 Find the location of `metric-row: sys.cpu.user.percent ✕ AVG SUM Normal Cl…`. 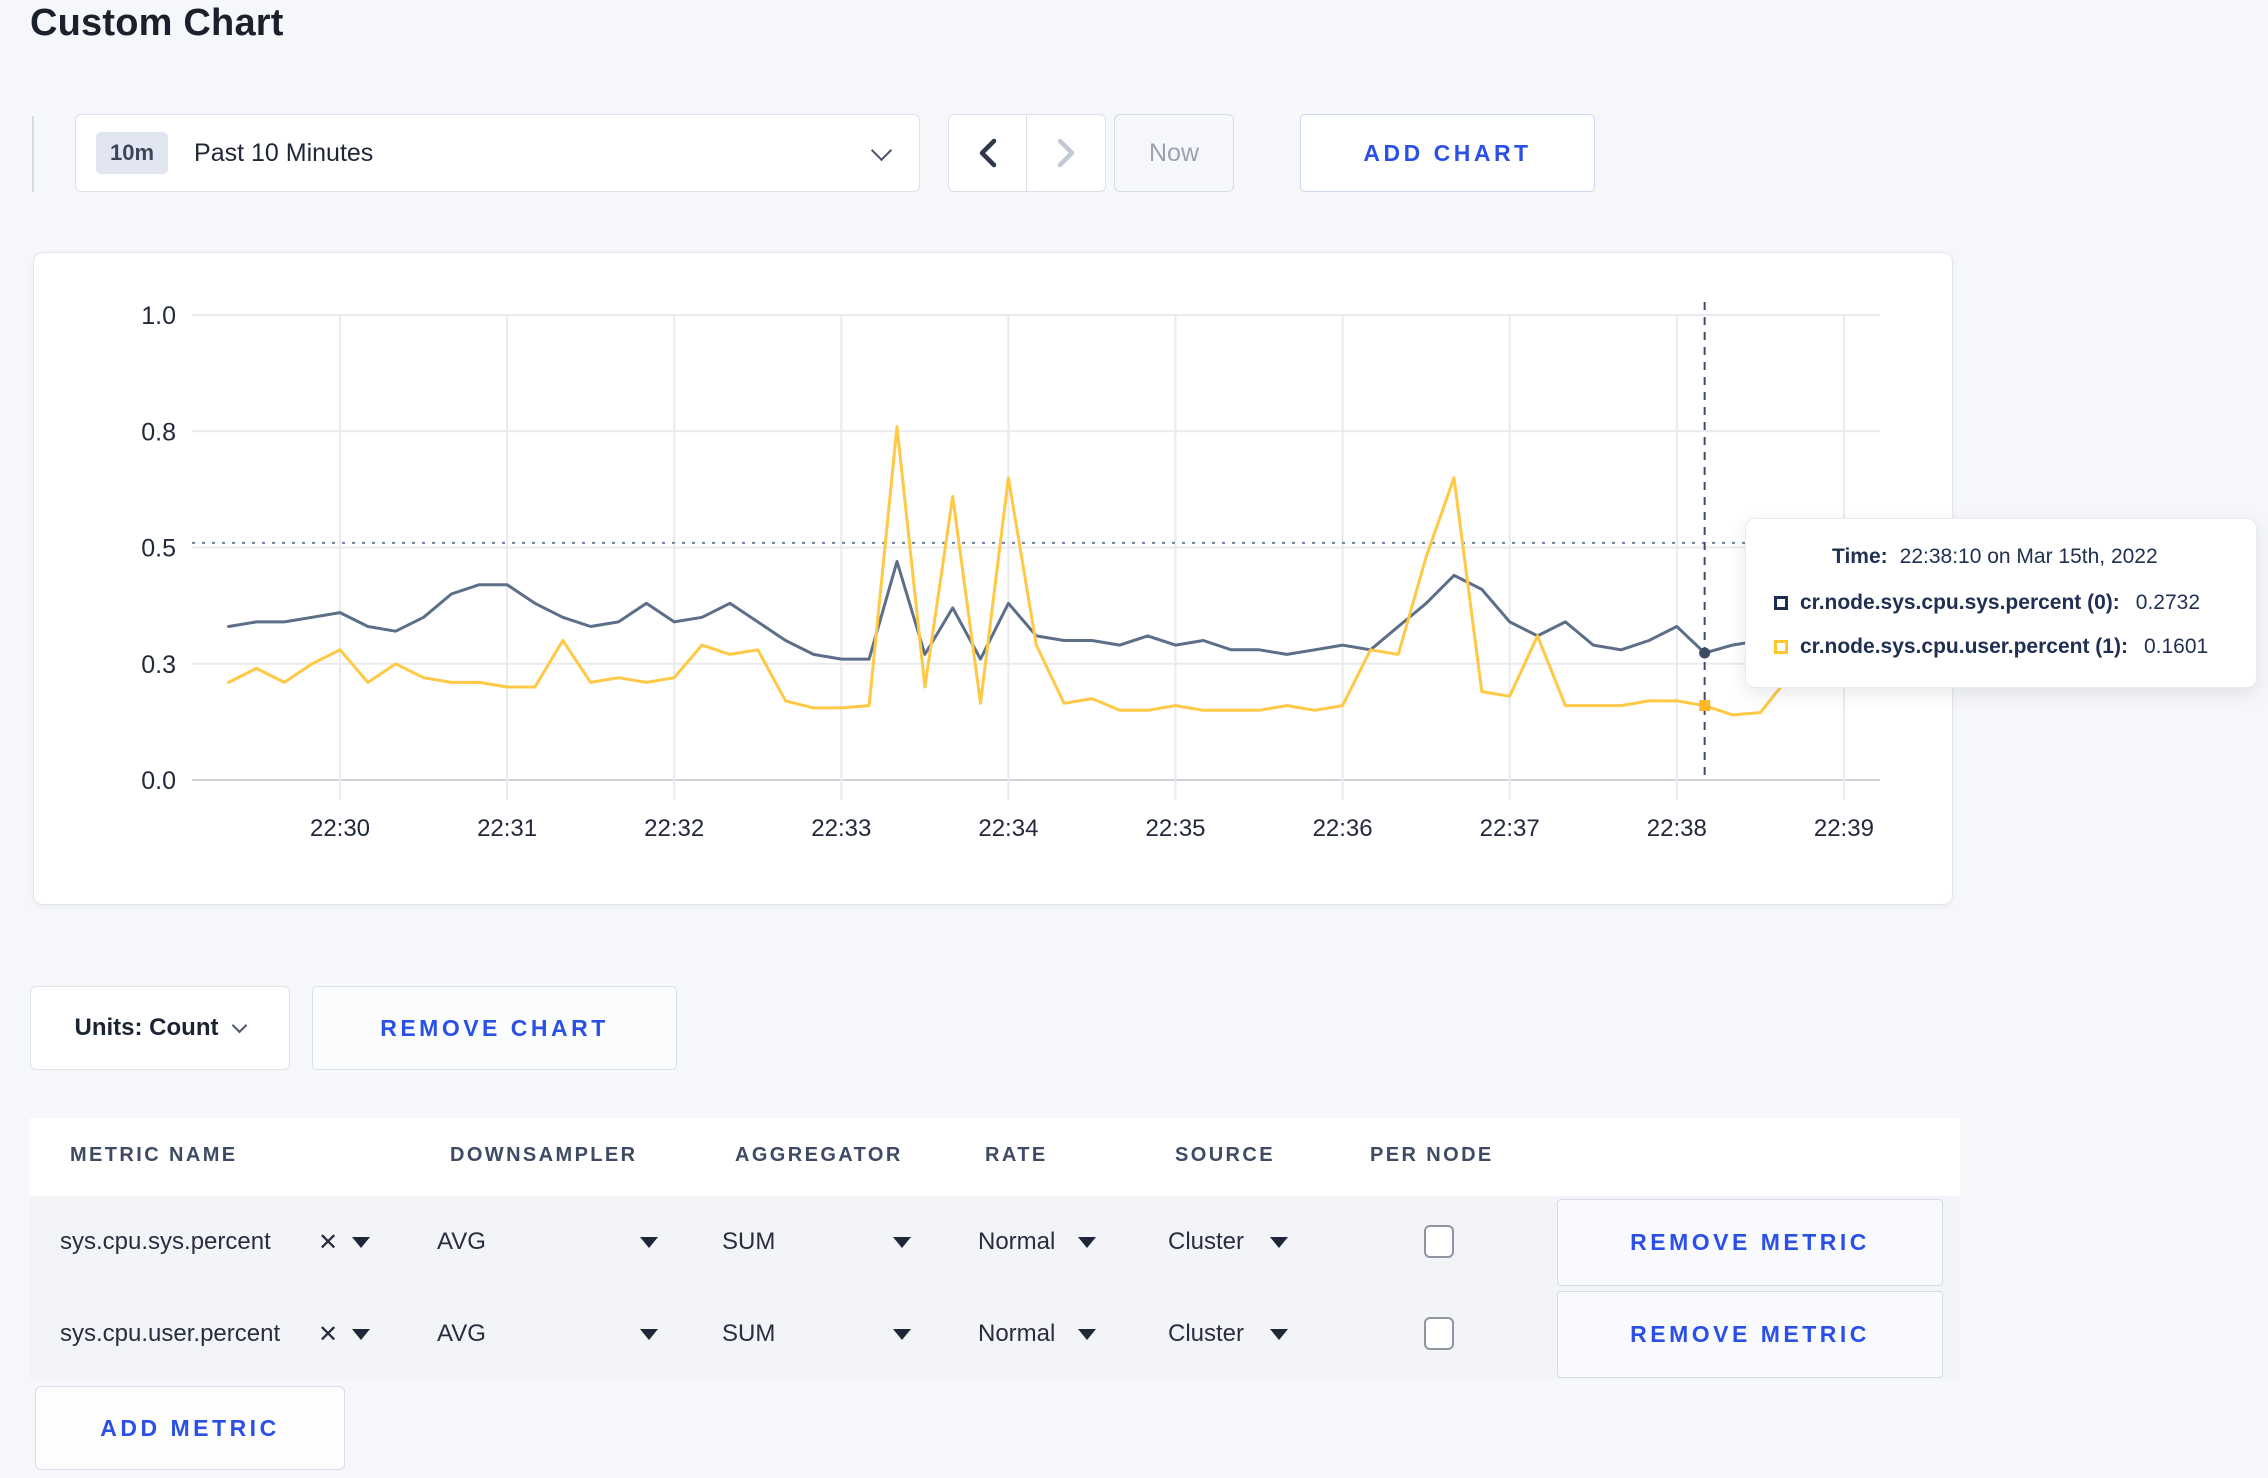

metric-row: sys.cpu.user.percent ✕ AVG SUM Normal Cl… is located at coordinates (995, 1334).